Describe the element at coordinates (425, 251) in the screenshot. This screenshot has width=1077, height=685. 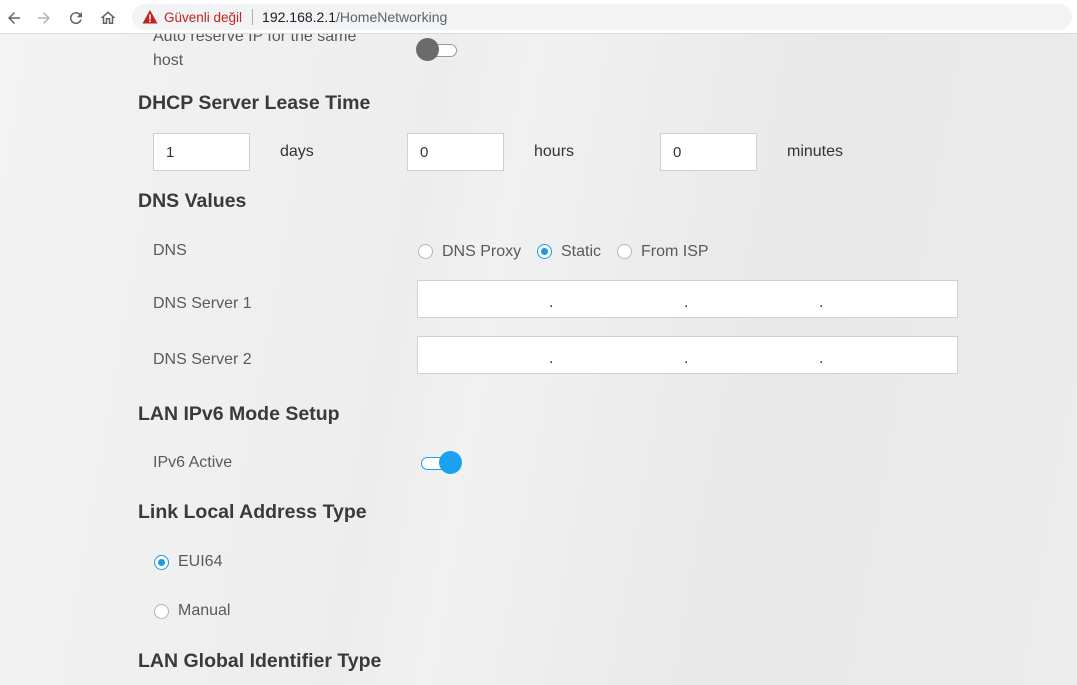
I see `dns-proxy-radio` at that location.